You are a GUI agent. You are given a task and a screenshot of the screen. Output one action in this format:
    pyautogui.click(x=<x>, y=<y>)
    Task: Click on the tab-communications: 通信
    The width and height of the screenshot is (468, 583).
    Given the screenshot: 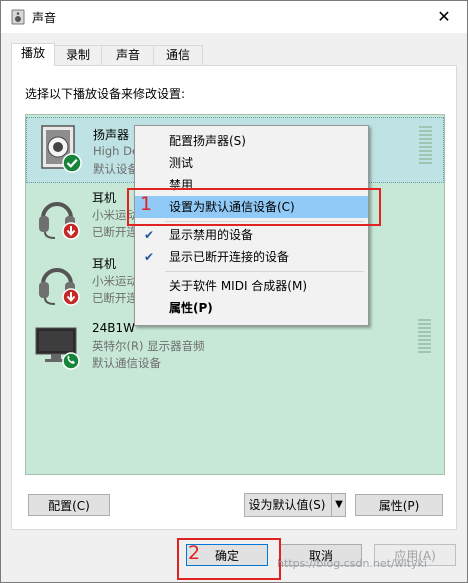 What is the action you would take?
    pyautogui.click(x=178, y=55)
    